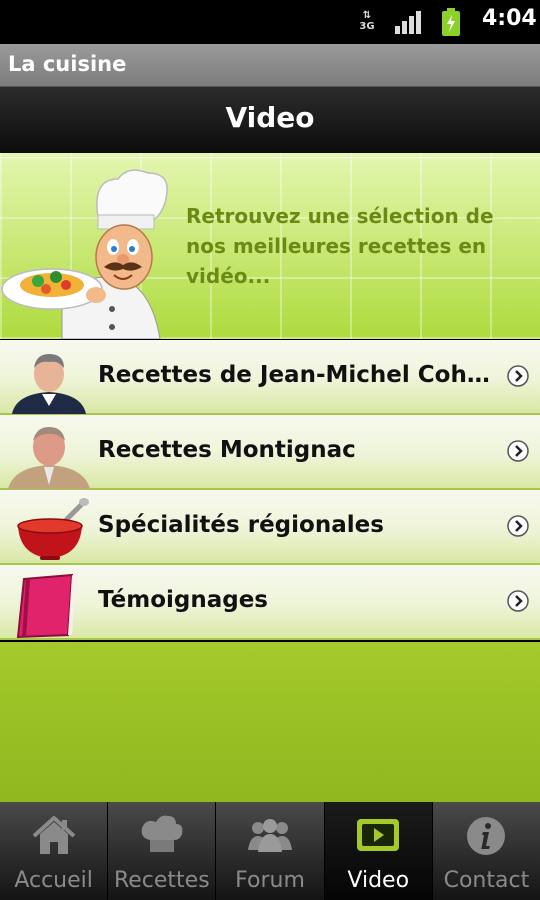 This screenshot has height=900, width=540. Describe the element at coordinates (161, 880) in the screenshot. I see `tab-label: Recettes` at that location.